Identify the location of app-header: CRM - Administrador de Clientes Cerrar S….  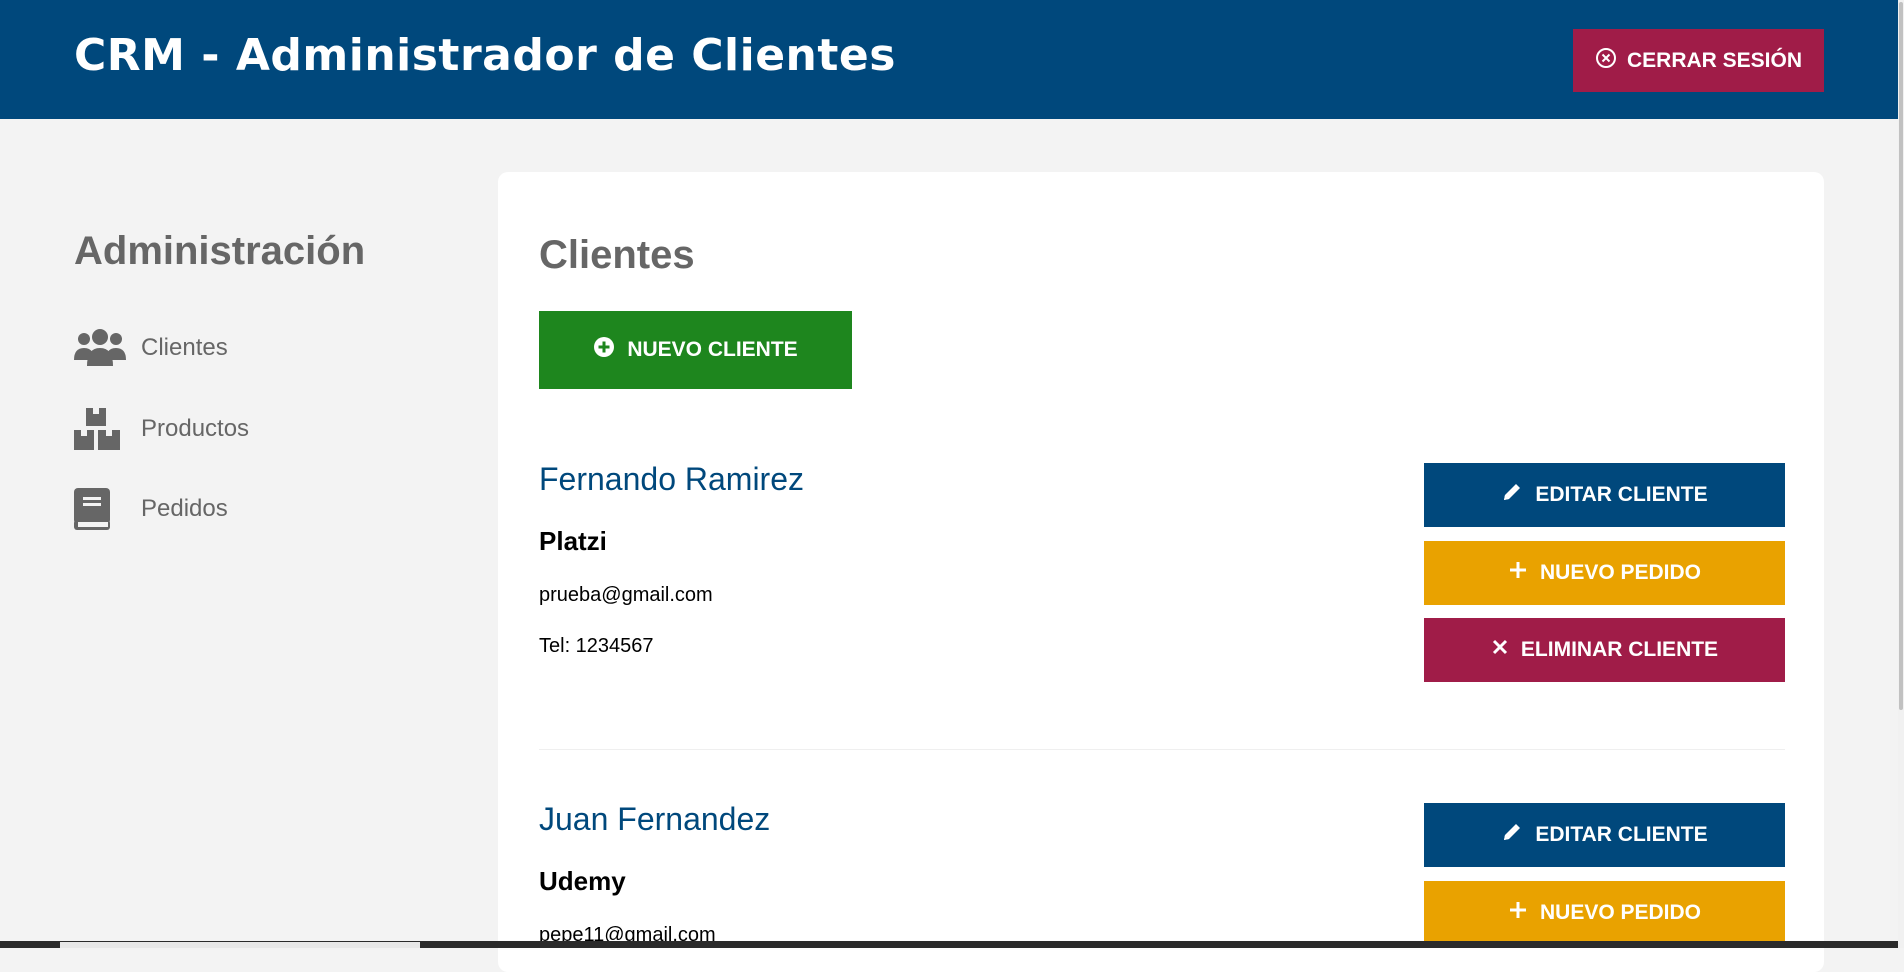
(949, 59).